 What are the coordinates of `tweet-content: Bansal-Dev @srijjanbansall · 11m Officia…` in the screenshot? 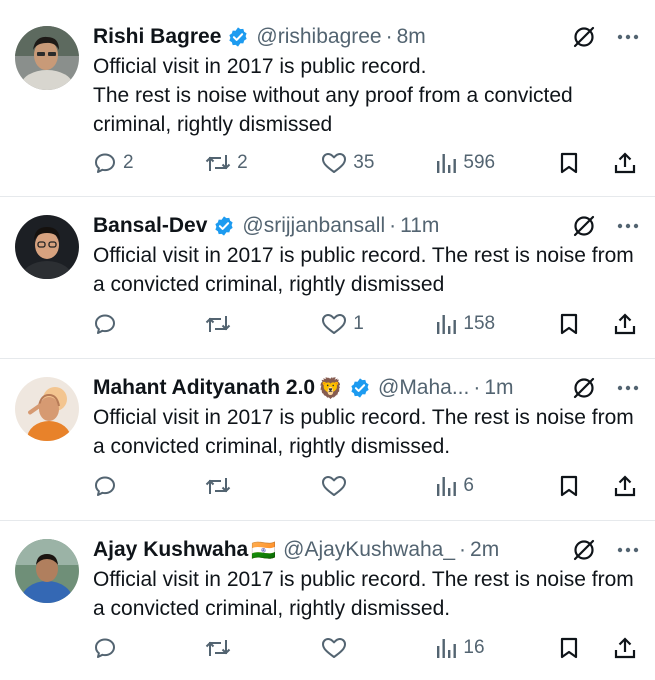 It's located at (366, 255).